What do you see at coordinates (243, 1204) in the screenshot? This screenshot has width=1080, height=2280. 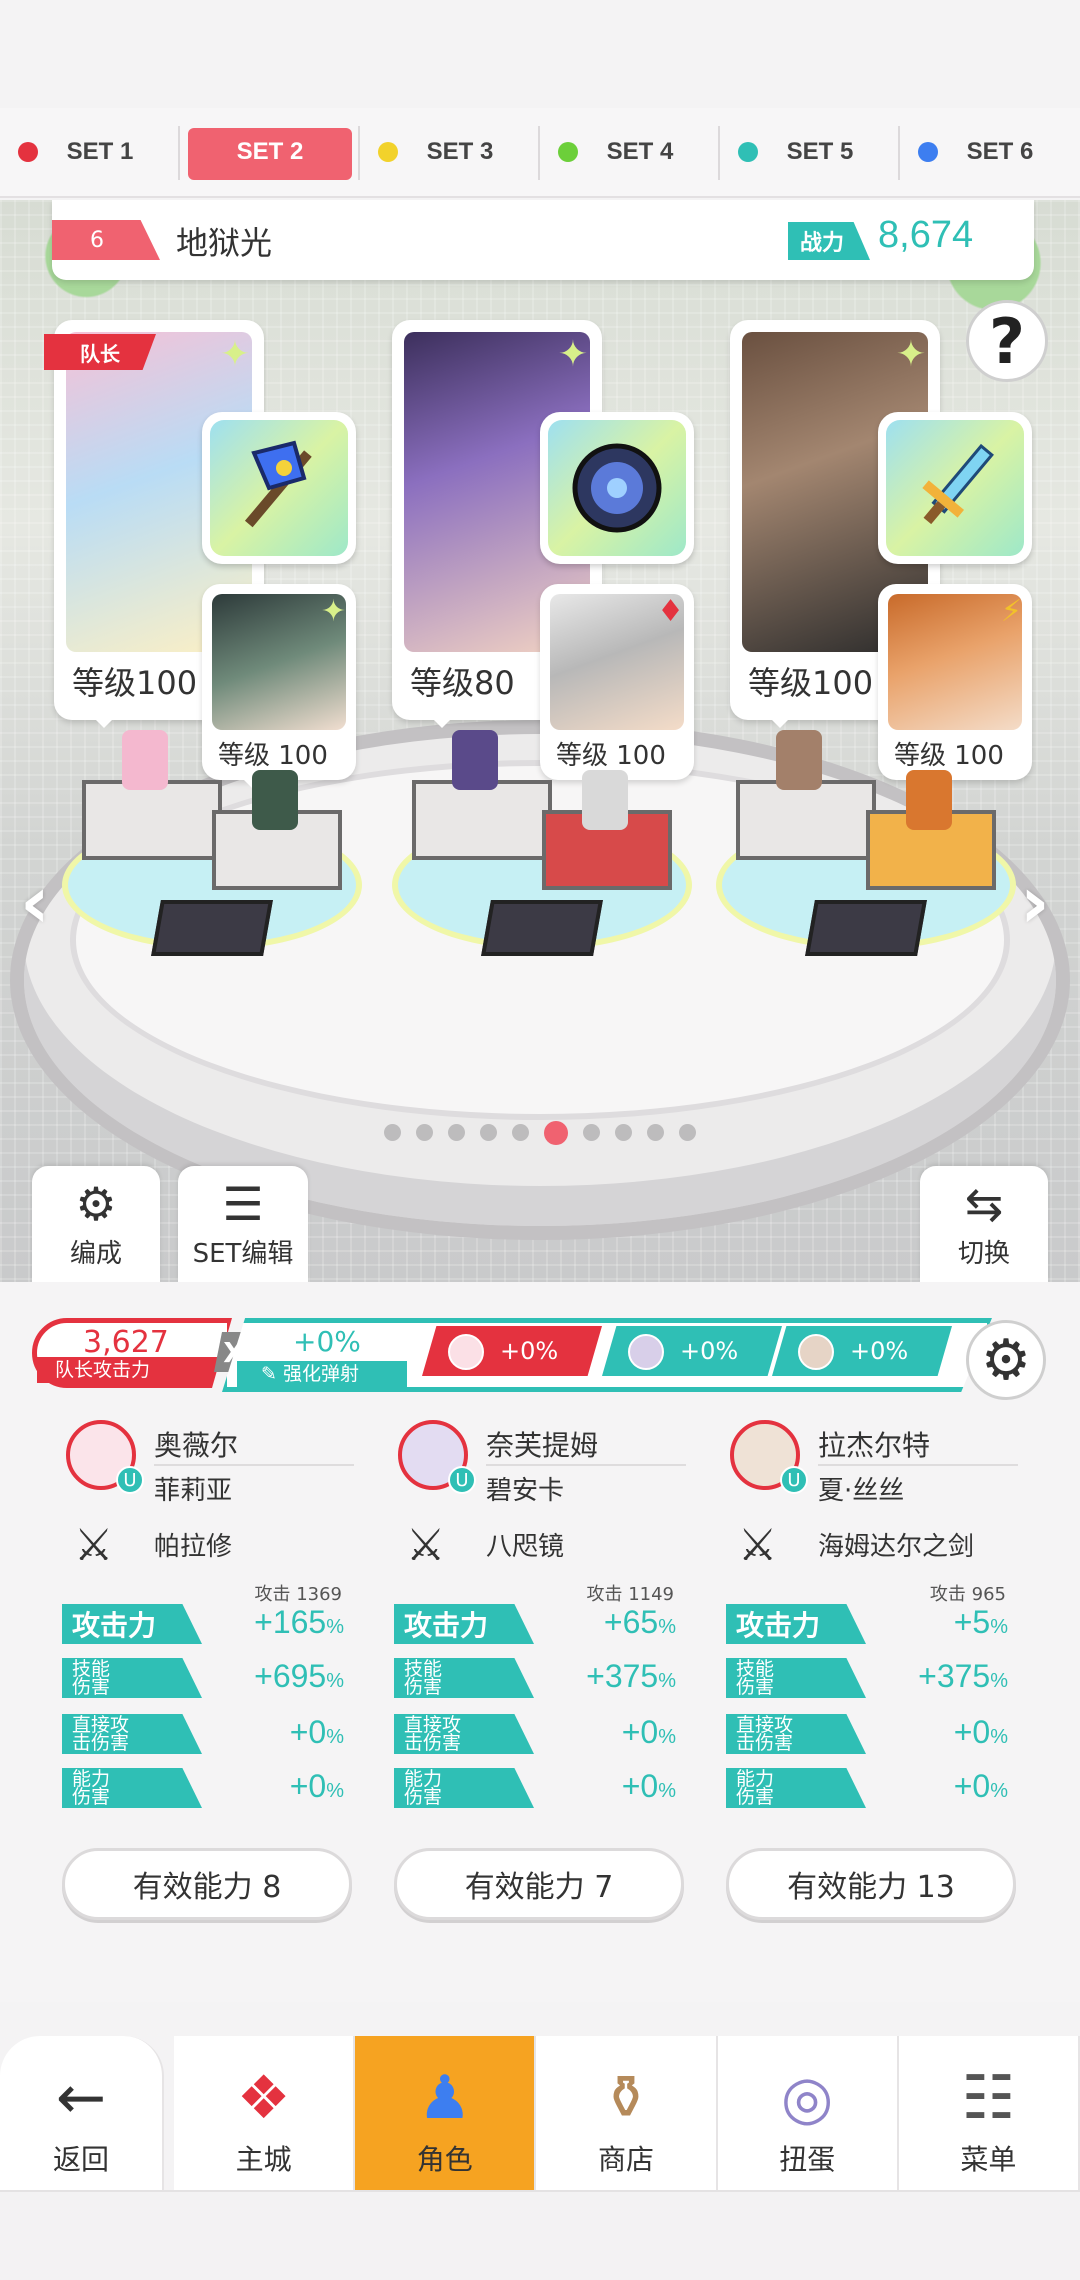 I see `list-icon: ☰` at bounding box center [243, 1204].